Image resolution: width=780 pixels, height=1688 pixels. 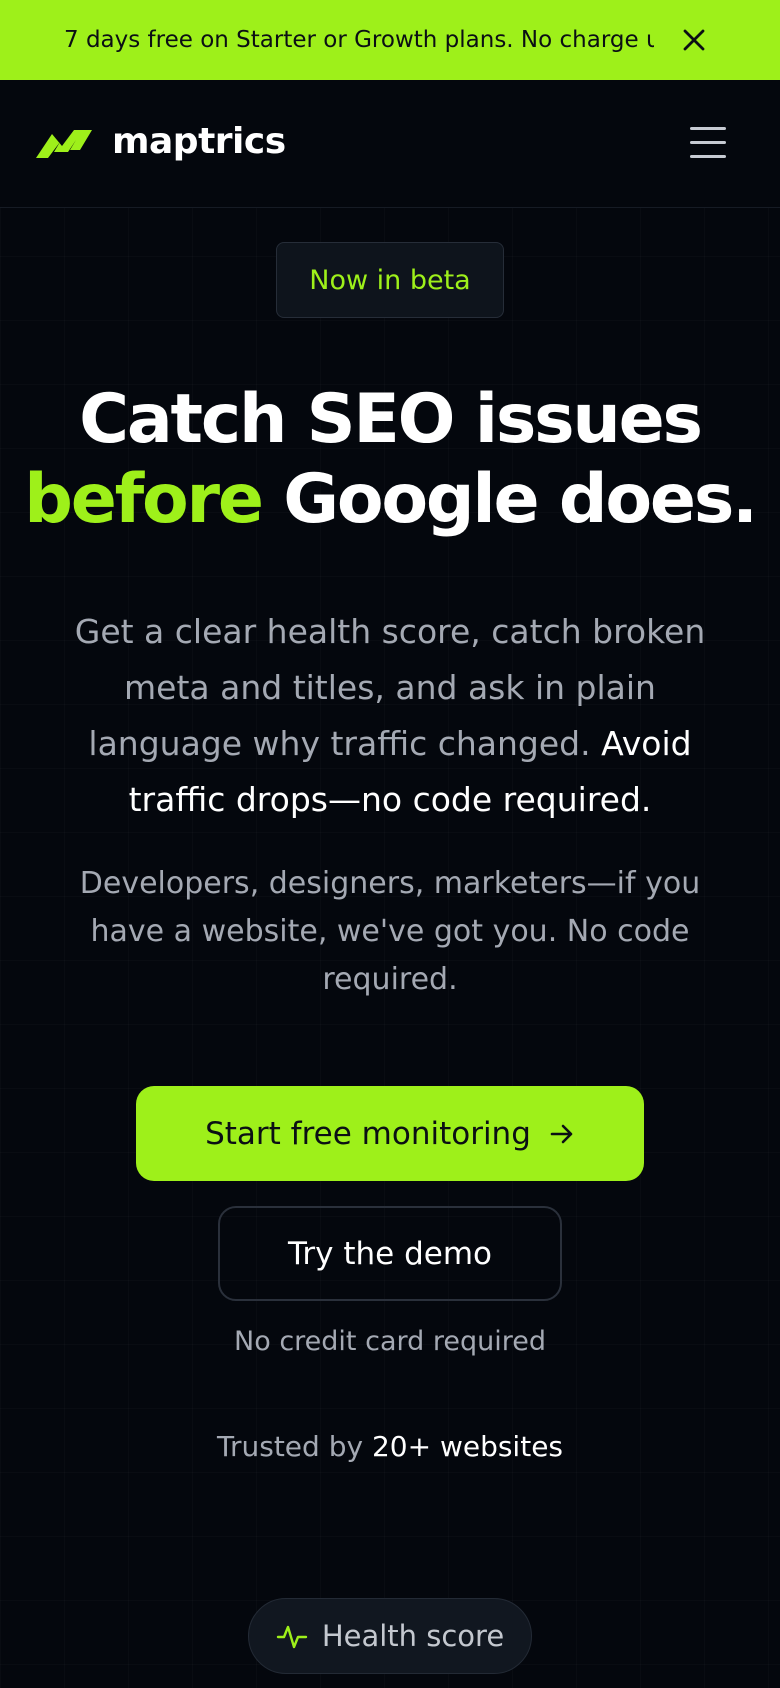 I want to click on try-demo-button: Try the demo, so click(x=390, y=1253).